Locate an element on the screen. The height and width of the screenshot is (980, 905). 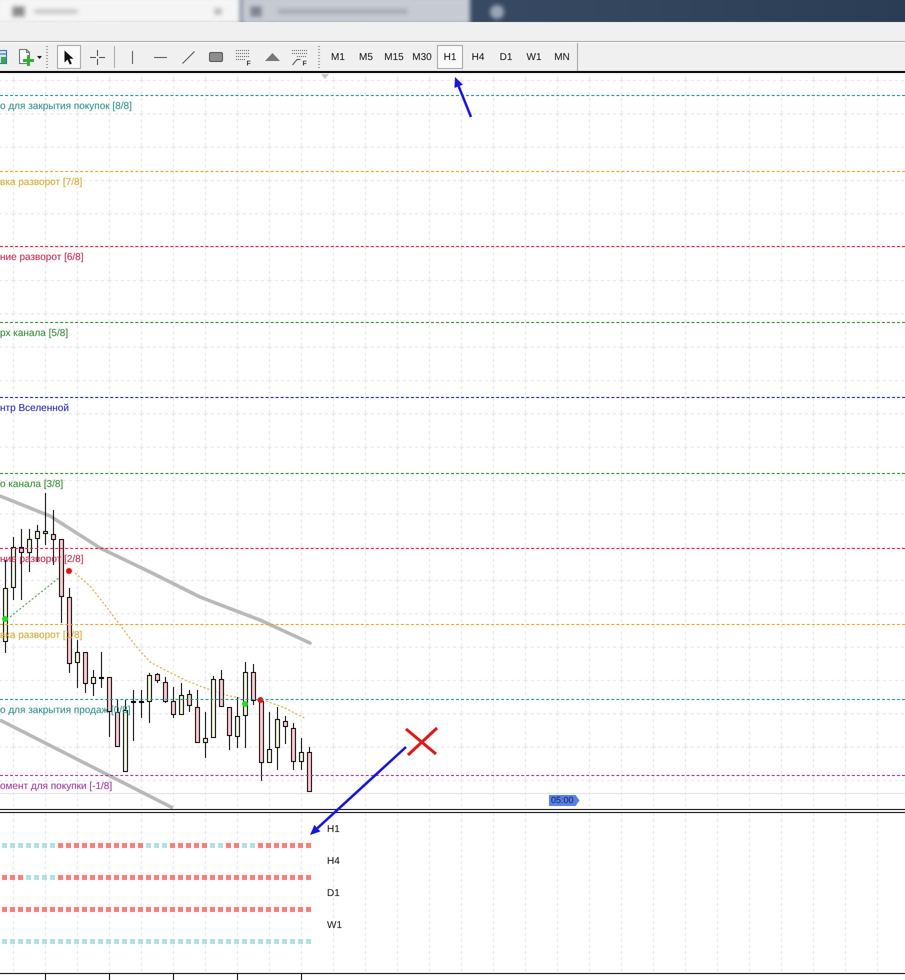
document-plus-icon is located at coordinates (25, 57).